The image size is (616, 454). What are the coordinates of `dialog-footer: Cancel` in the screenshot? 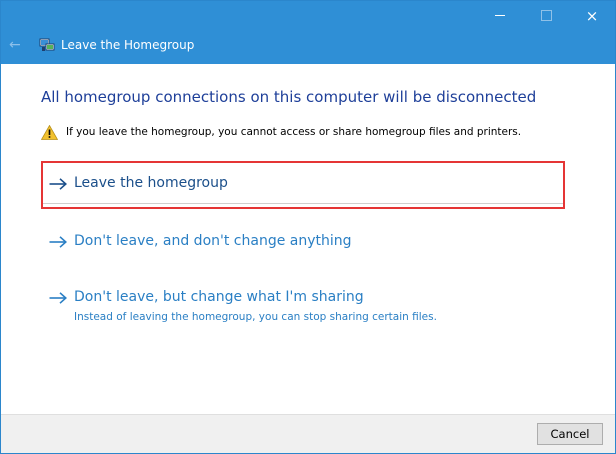 It's located at (308, 433).